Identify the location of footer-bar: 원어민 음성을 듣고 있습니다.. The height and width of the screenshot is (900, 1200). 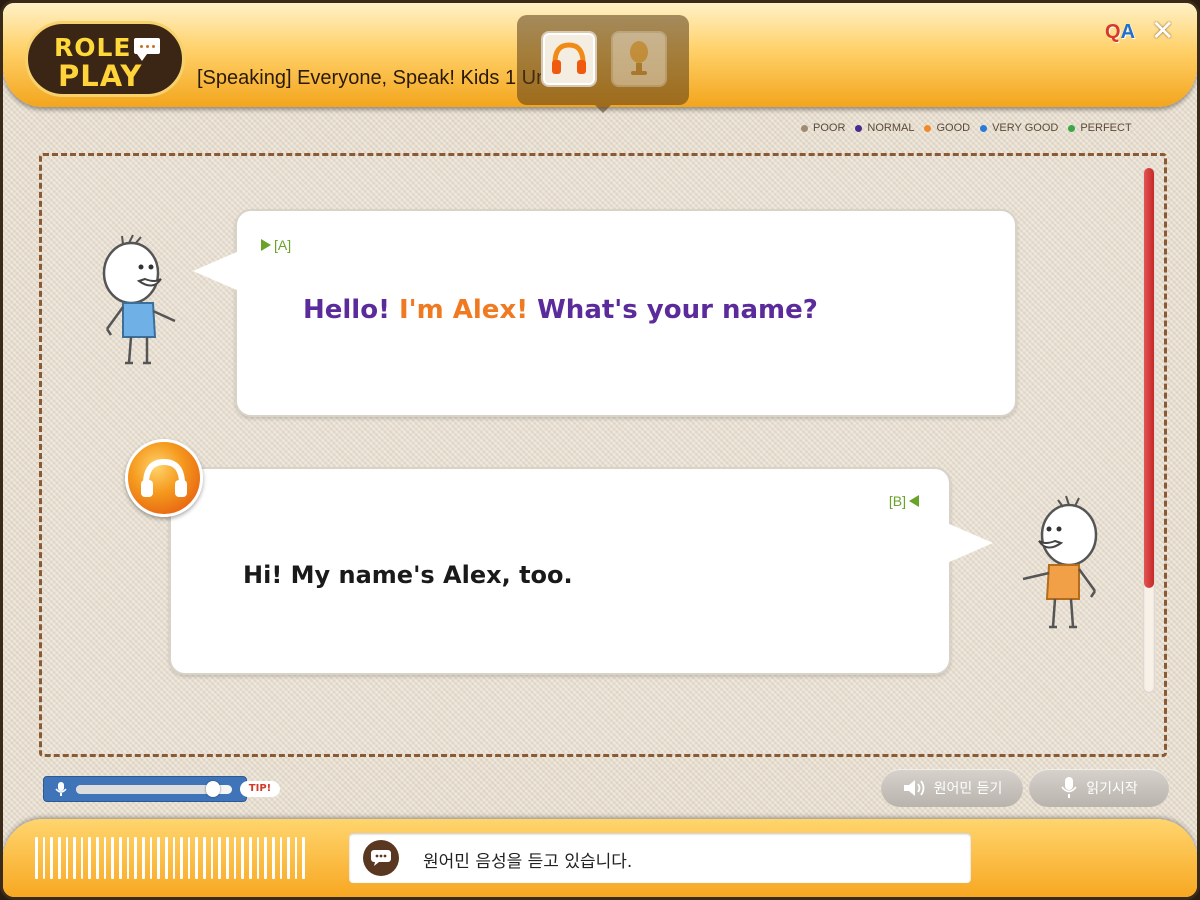
(600, 858).